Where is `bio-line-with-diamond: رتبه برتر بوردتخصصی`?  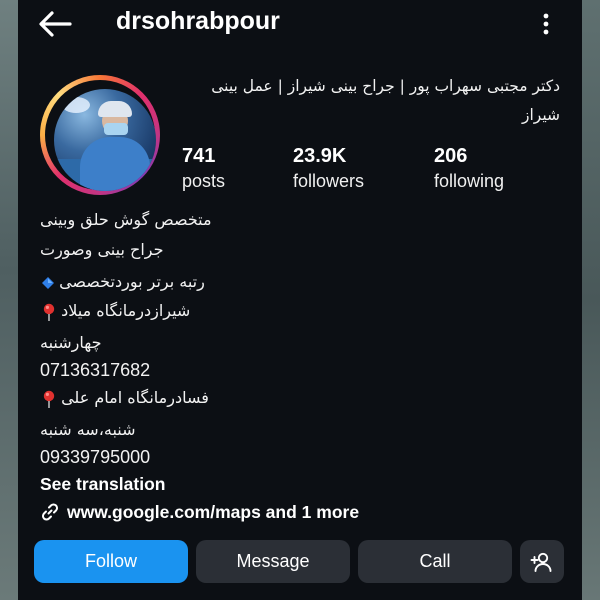
bio-line-with-diamond: رتبه برتر بوردتخصصی is located at coordinates (122, 281).